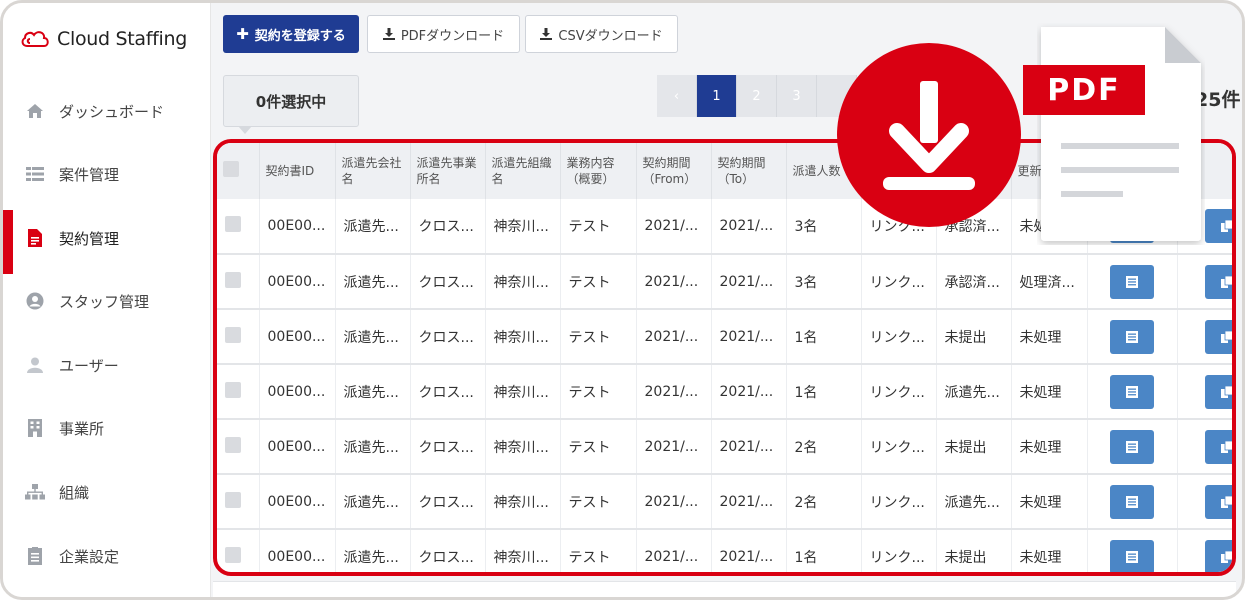  Describe the element at coordinates (749, 171) in the screenshot. I see `header-period-to: 契約期間（To）` at that location.